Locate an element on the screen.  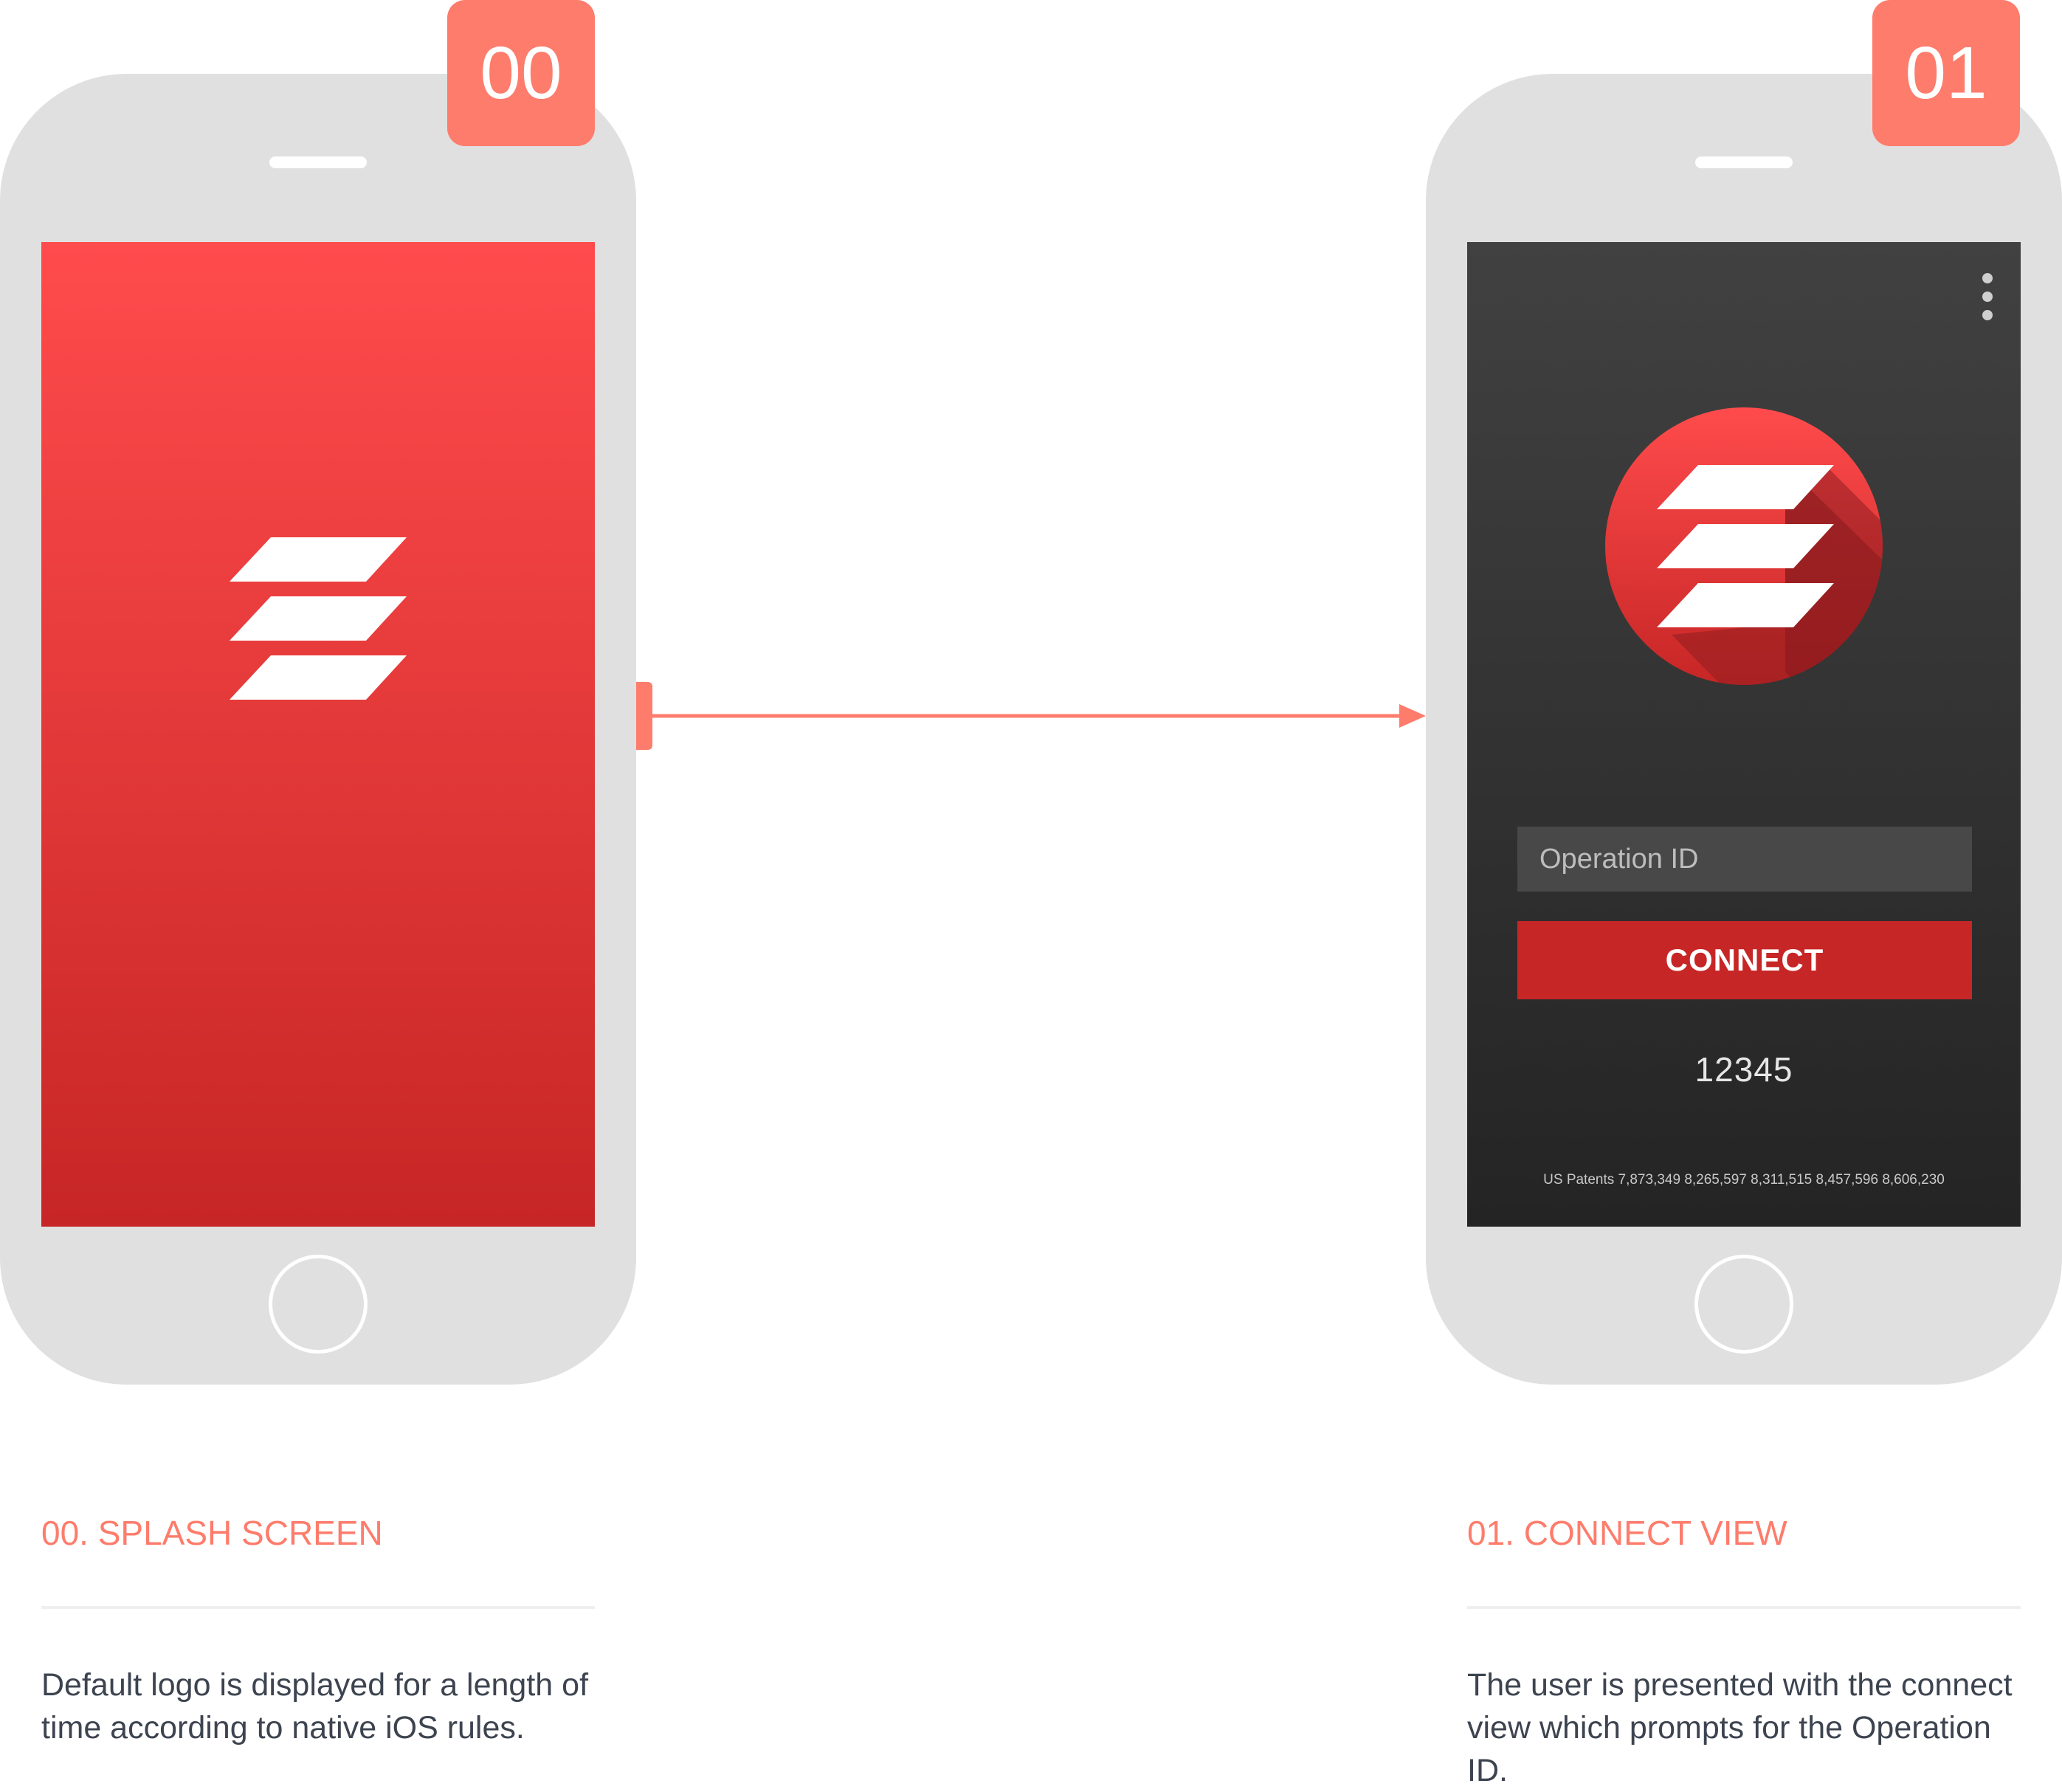
splash-screen is located at coordinates (318, 734).